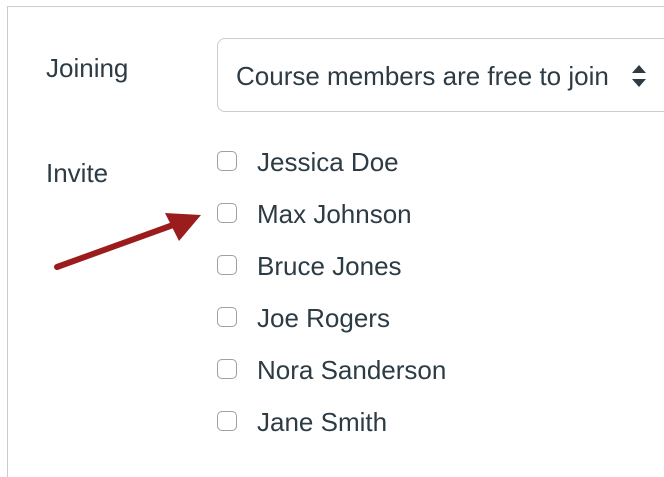  I want to click on member-name: Nora Sanderson, so click(352, 370).